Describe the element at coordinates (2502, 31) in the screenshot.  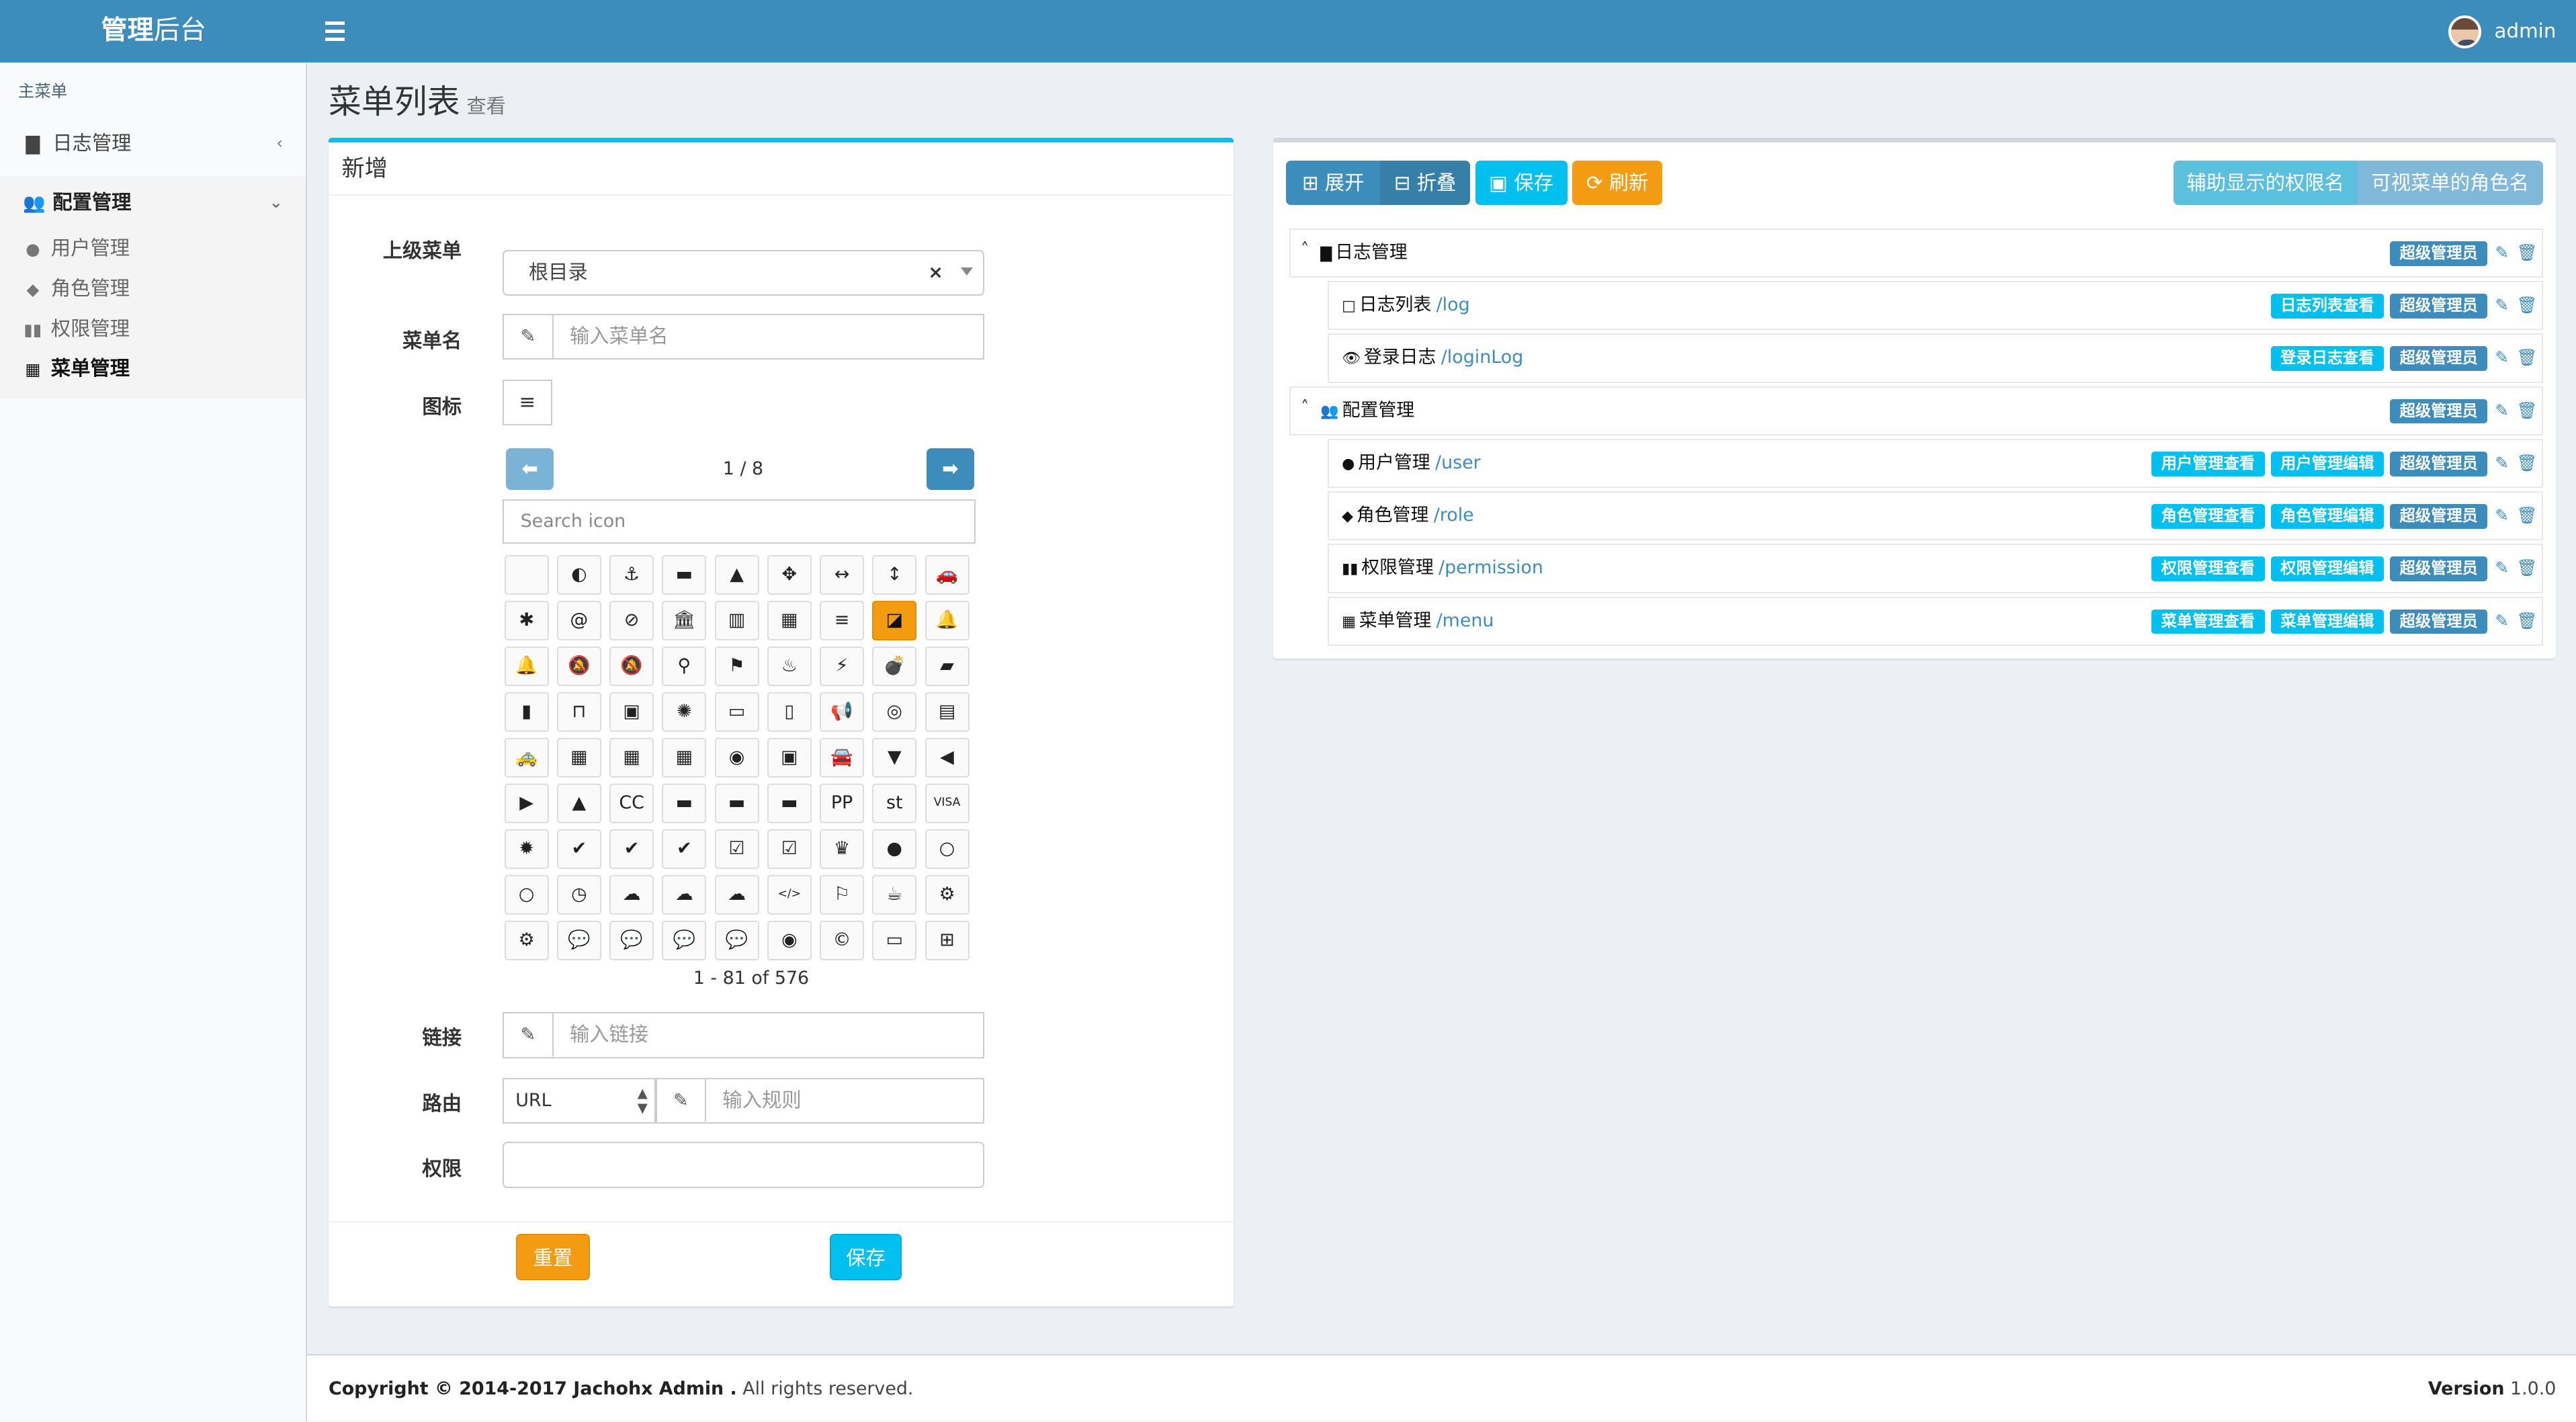
I see `user-menu: admin` at that location.